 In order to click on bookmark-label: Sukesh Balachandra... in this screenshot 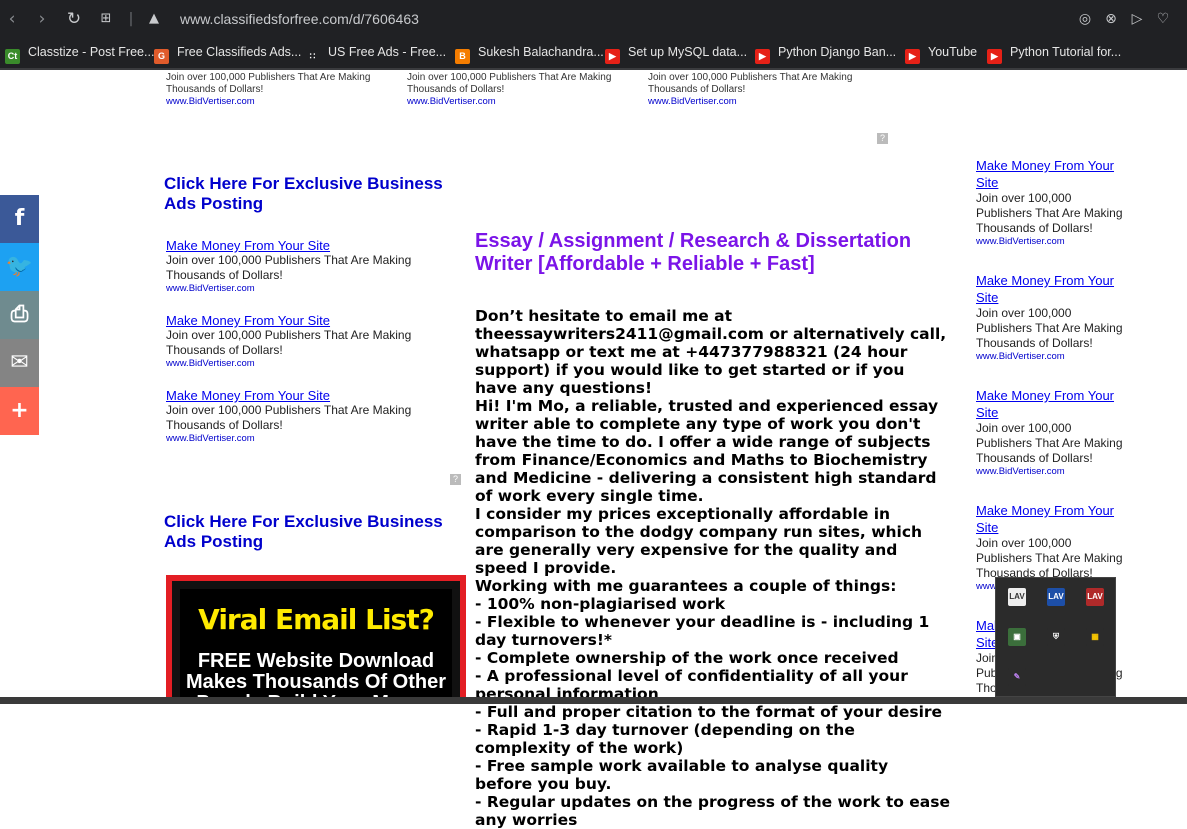, I will do `click(541, 52)`.